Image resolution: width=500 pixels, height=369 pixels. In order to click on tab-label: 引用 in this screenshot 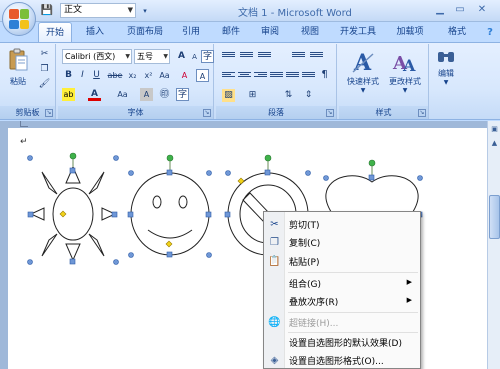, I will do `click(190, 32)`.